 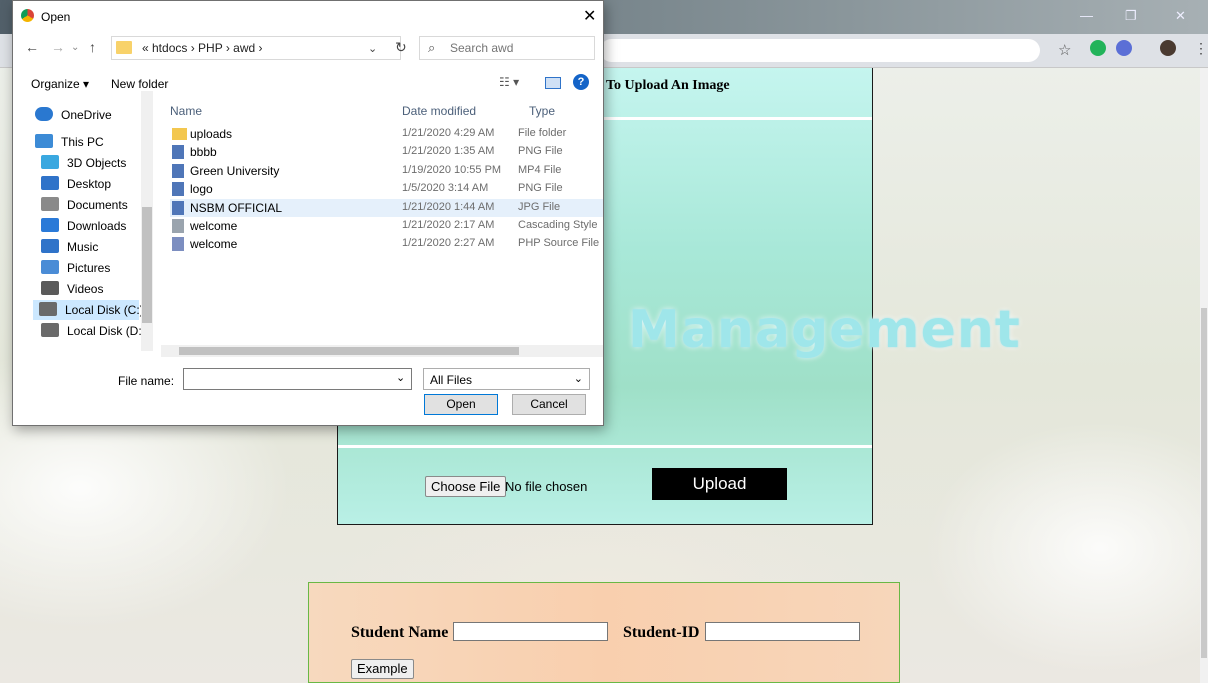 I want to click on sidebar-item-label: Documents, so click(x=97, y=205).